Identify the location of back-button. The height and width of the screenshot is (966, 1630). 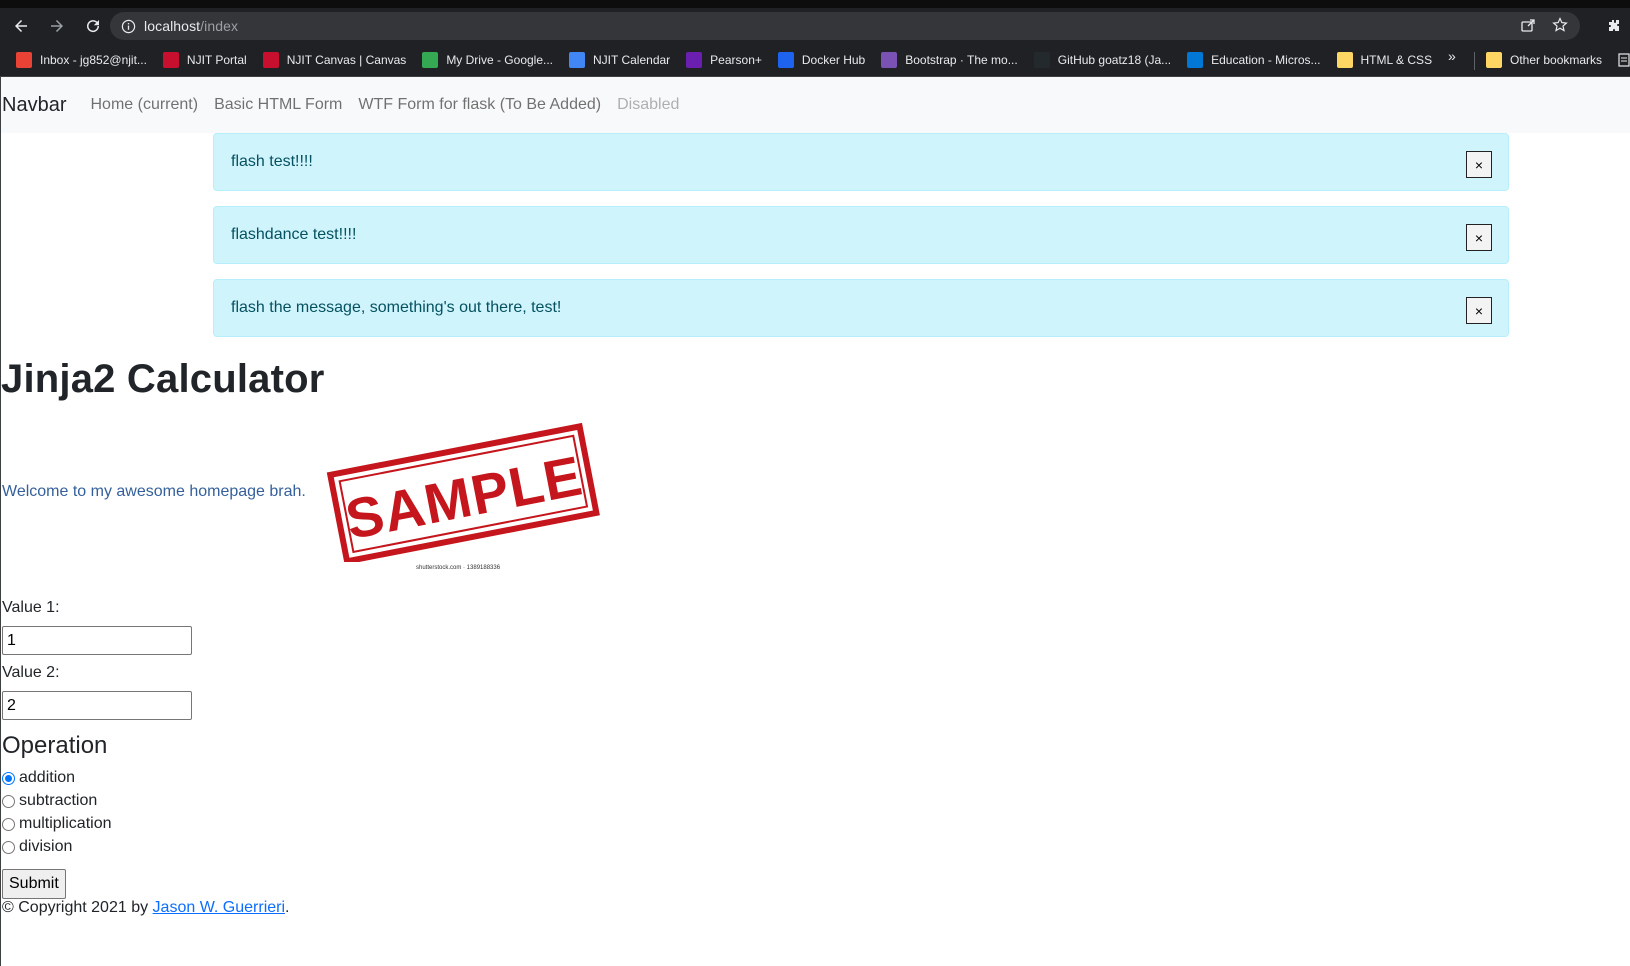
(21, 26).